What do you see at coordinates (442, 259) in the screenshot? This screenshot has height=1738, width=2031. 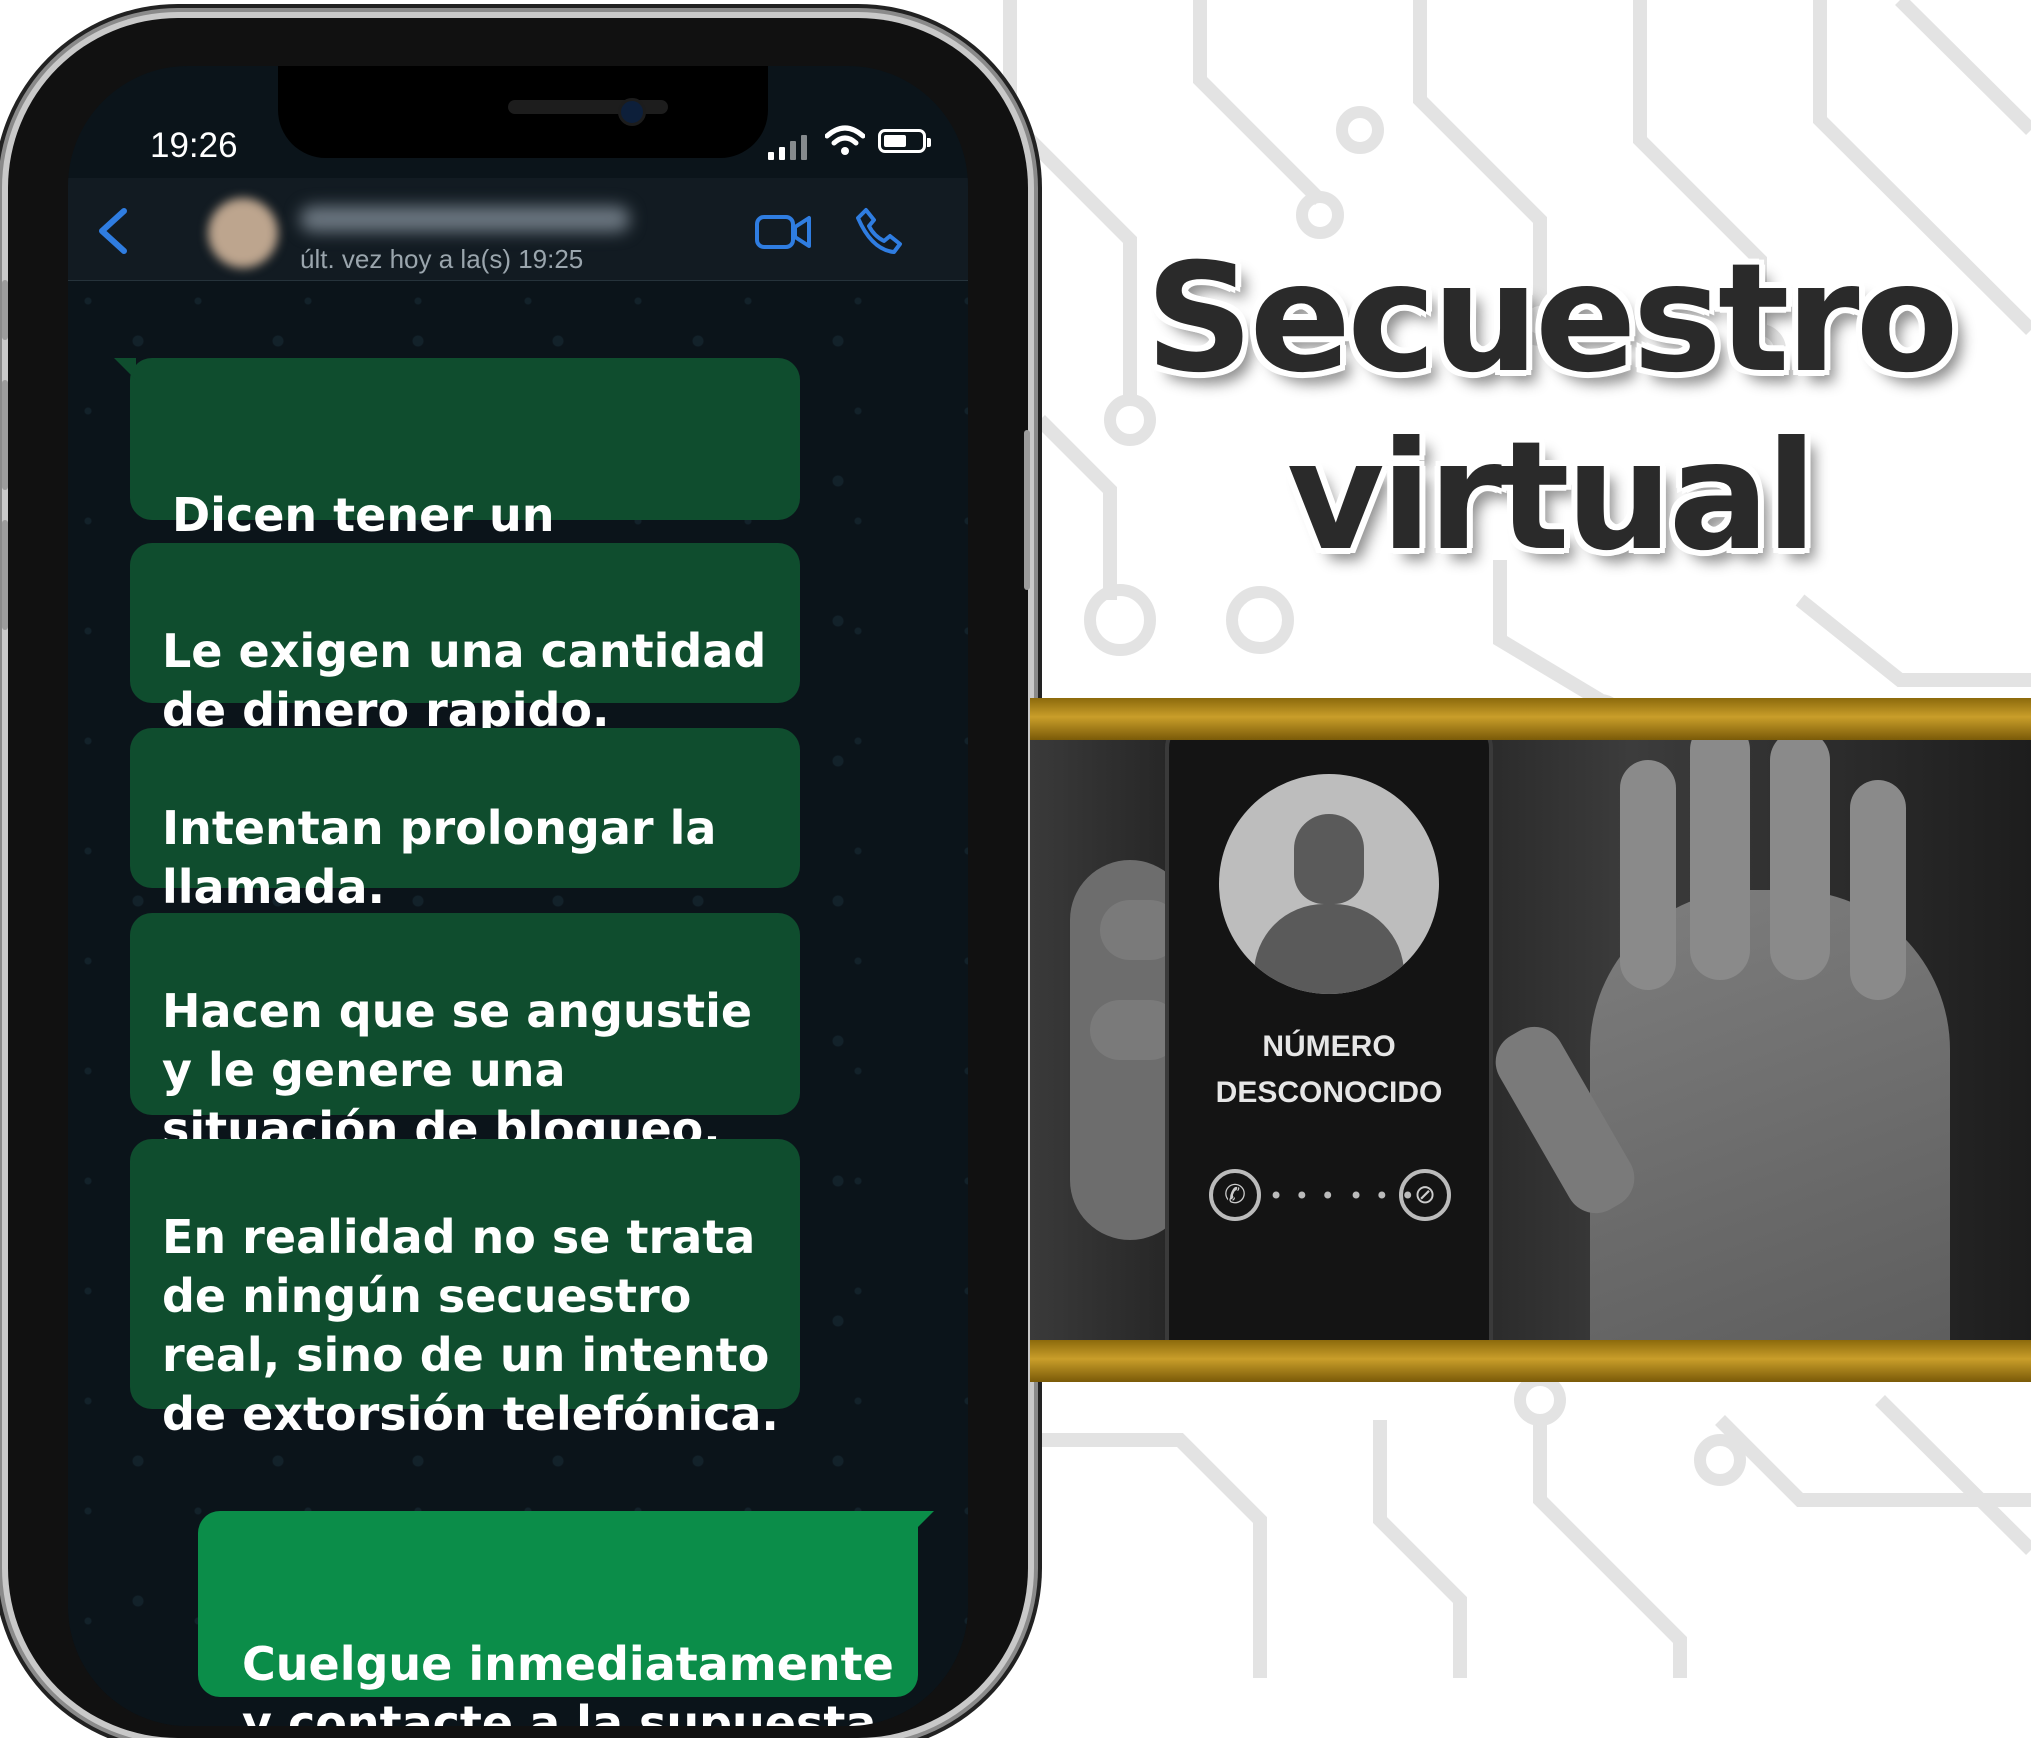 I see `last-seen-status: últ. vez hoy a la(s) 19:25` at bounding box center [442, 259].